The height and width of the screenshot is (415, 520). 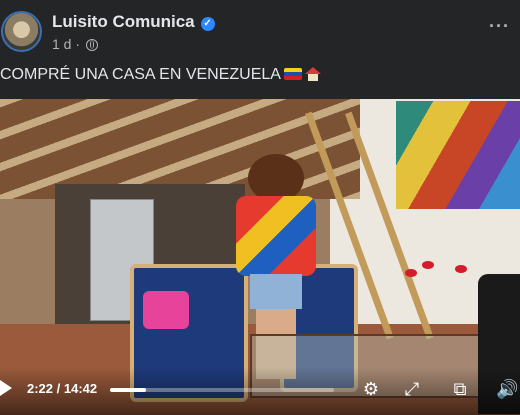 I want to click on post-caption: COMPRÉ UNA CASA EN VENEZUELA, so click(x=160, y=75).